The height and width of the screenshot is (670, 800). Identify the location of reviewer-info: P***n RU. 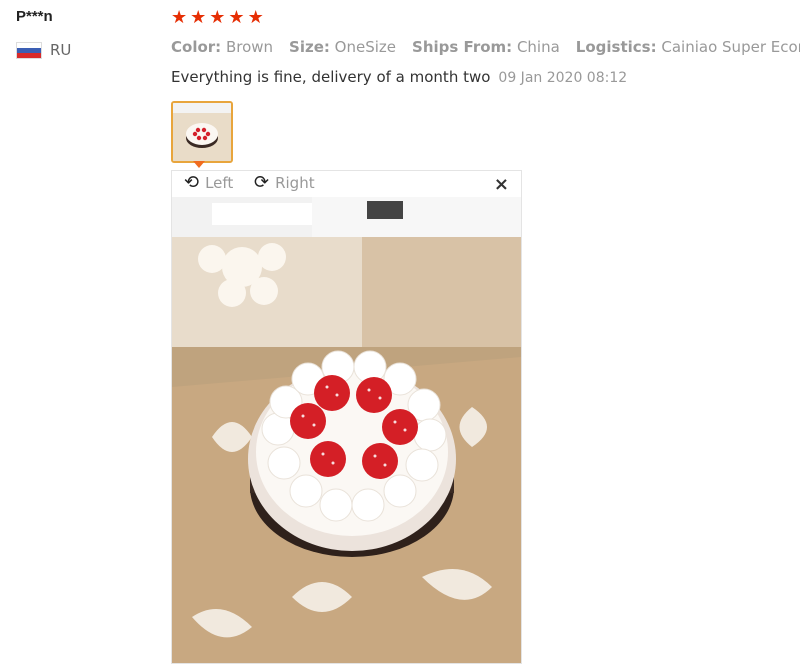
(43, 33).